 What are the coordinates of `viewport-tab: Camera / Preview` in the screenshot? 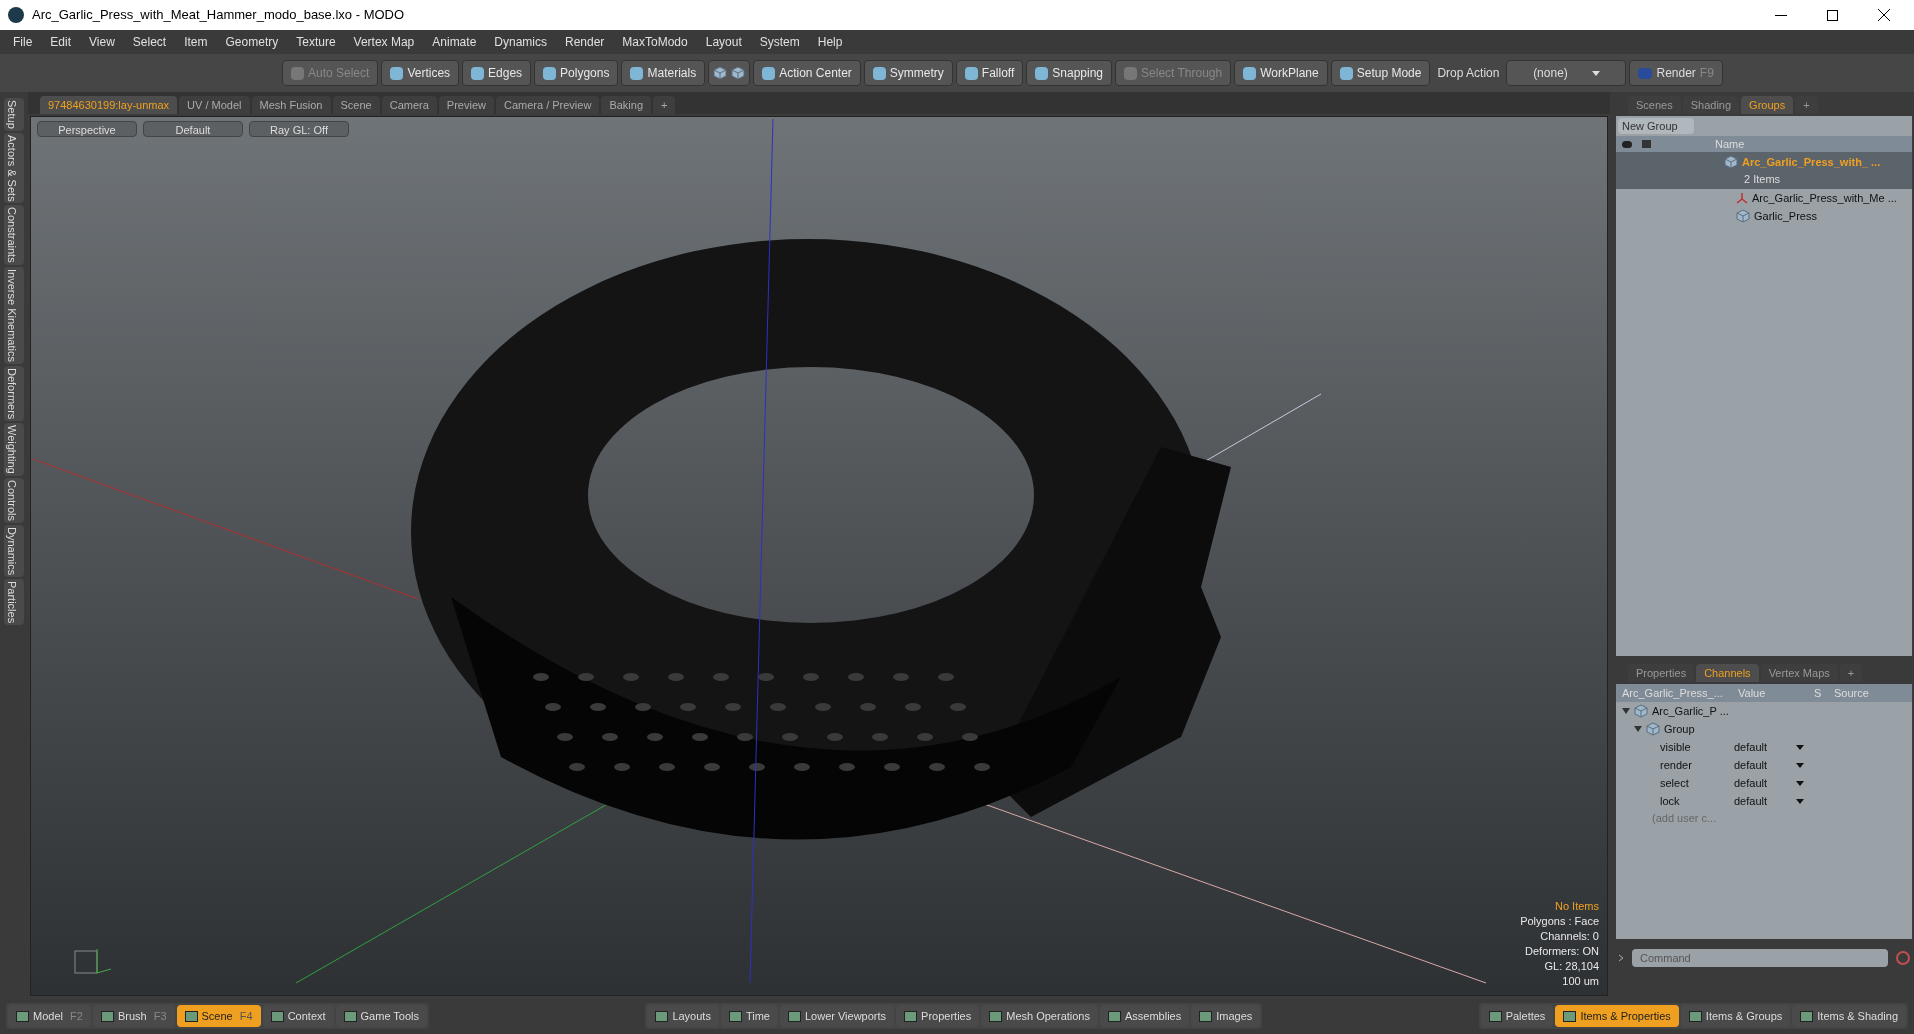 It's located at (547, 105).